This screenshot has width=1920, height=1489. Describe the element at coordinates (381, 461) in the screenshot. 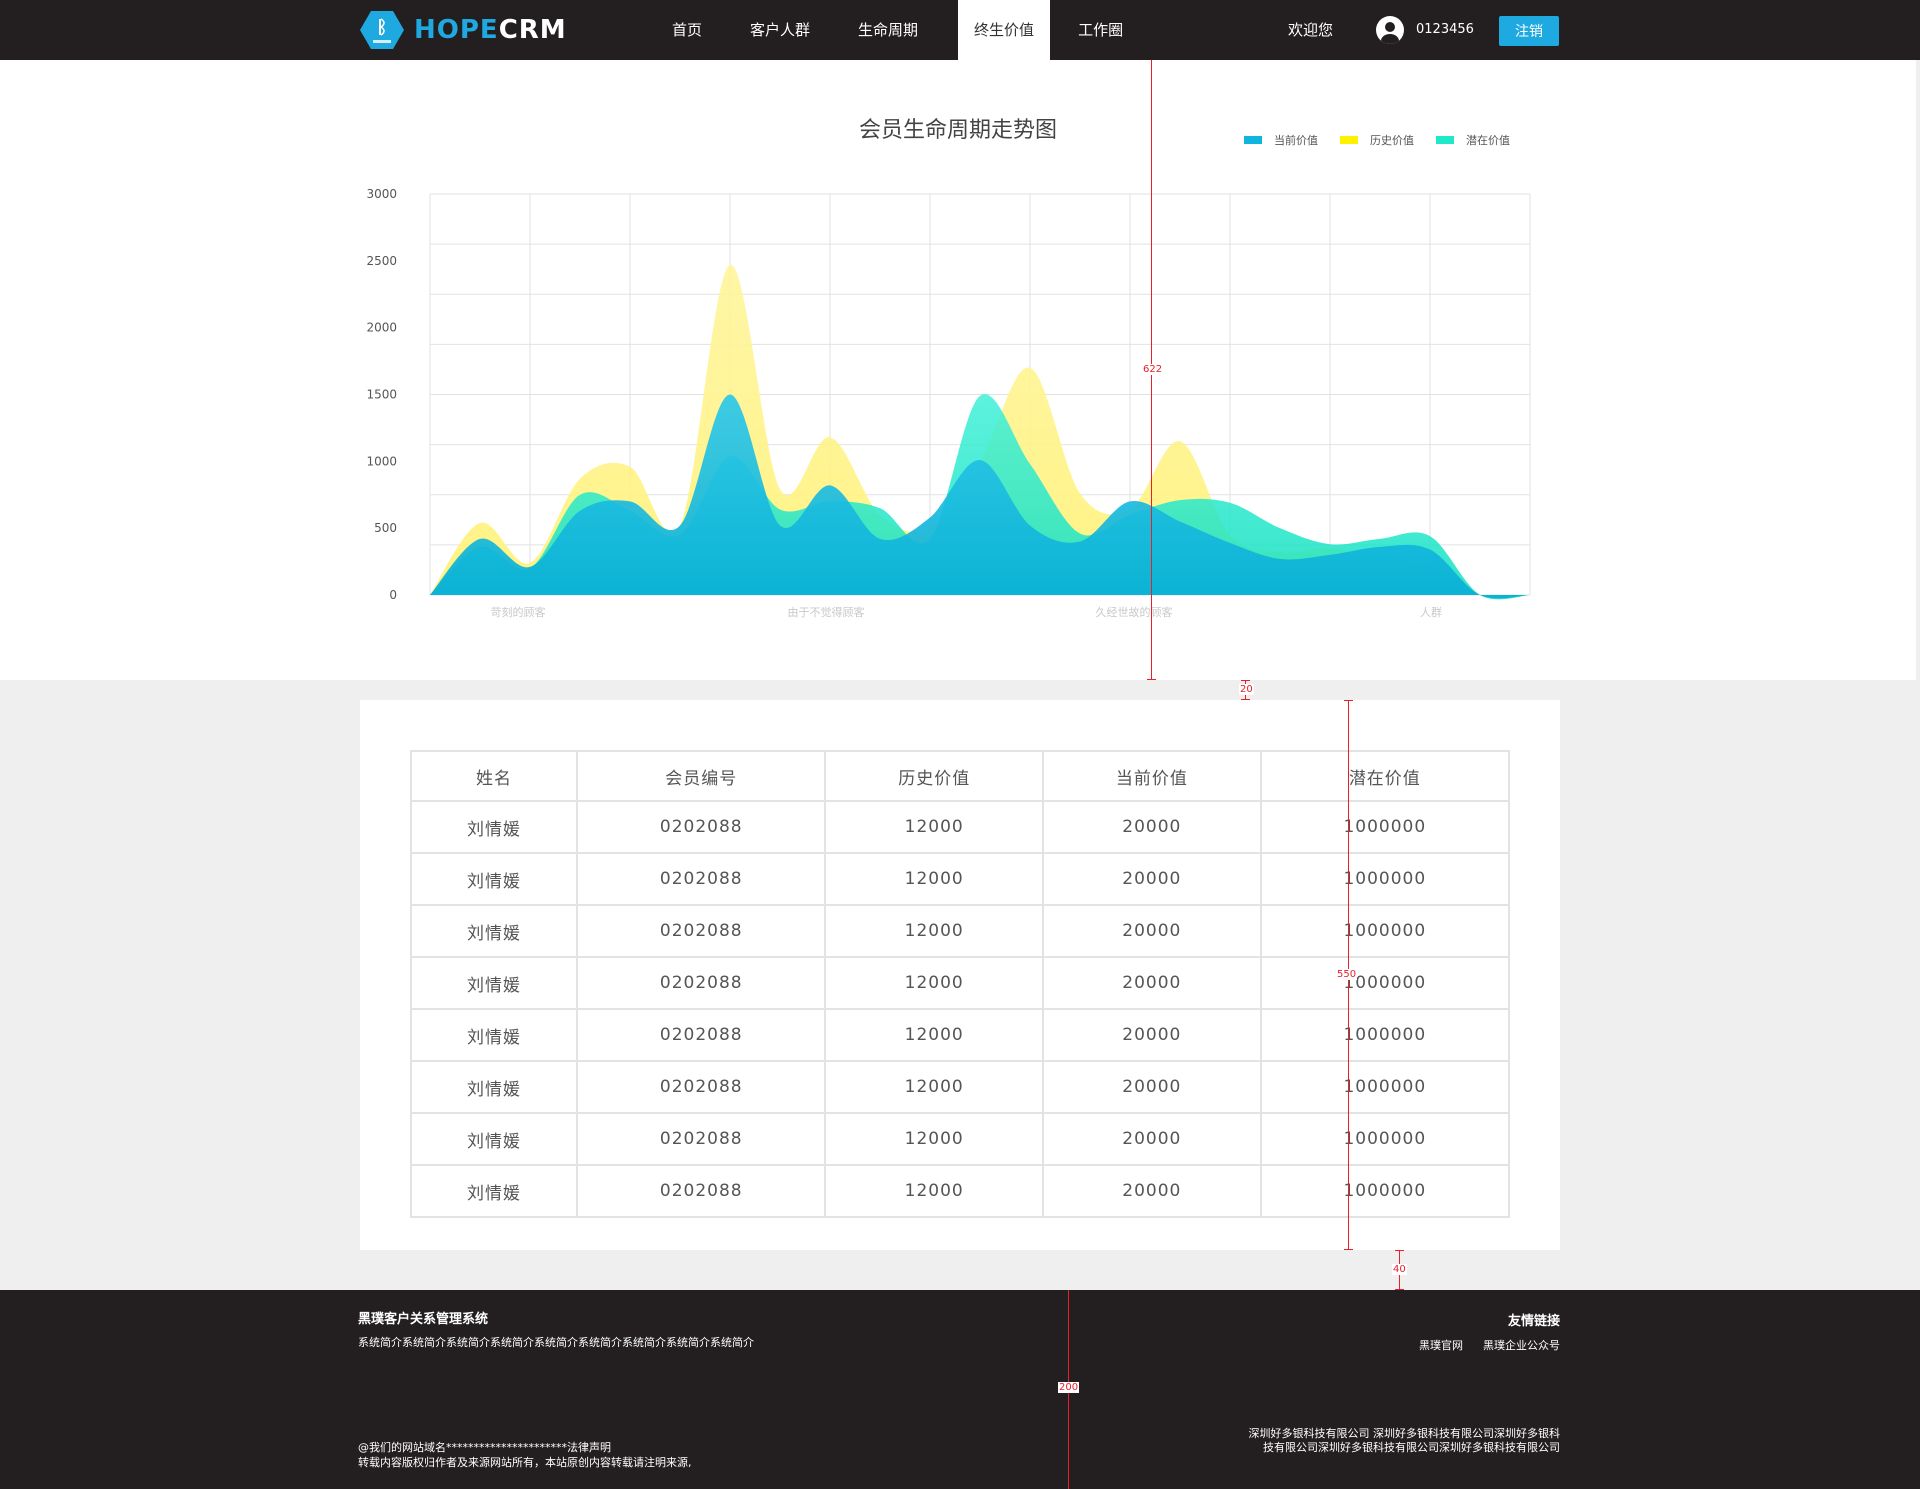

I see `y-tick-label: 1000` at that location.